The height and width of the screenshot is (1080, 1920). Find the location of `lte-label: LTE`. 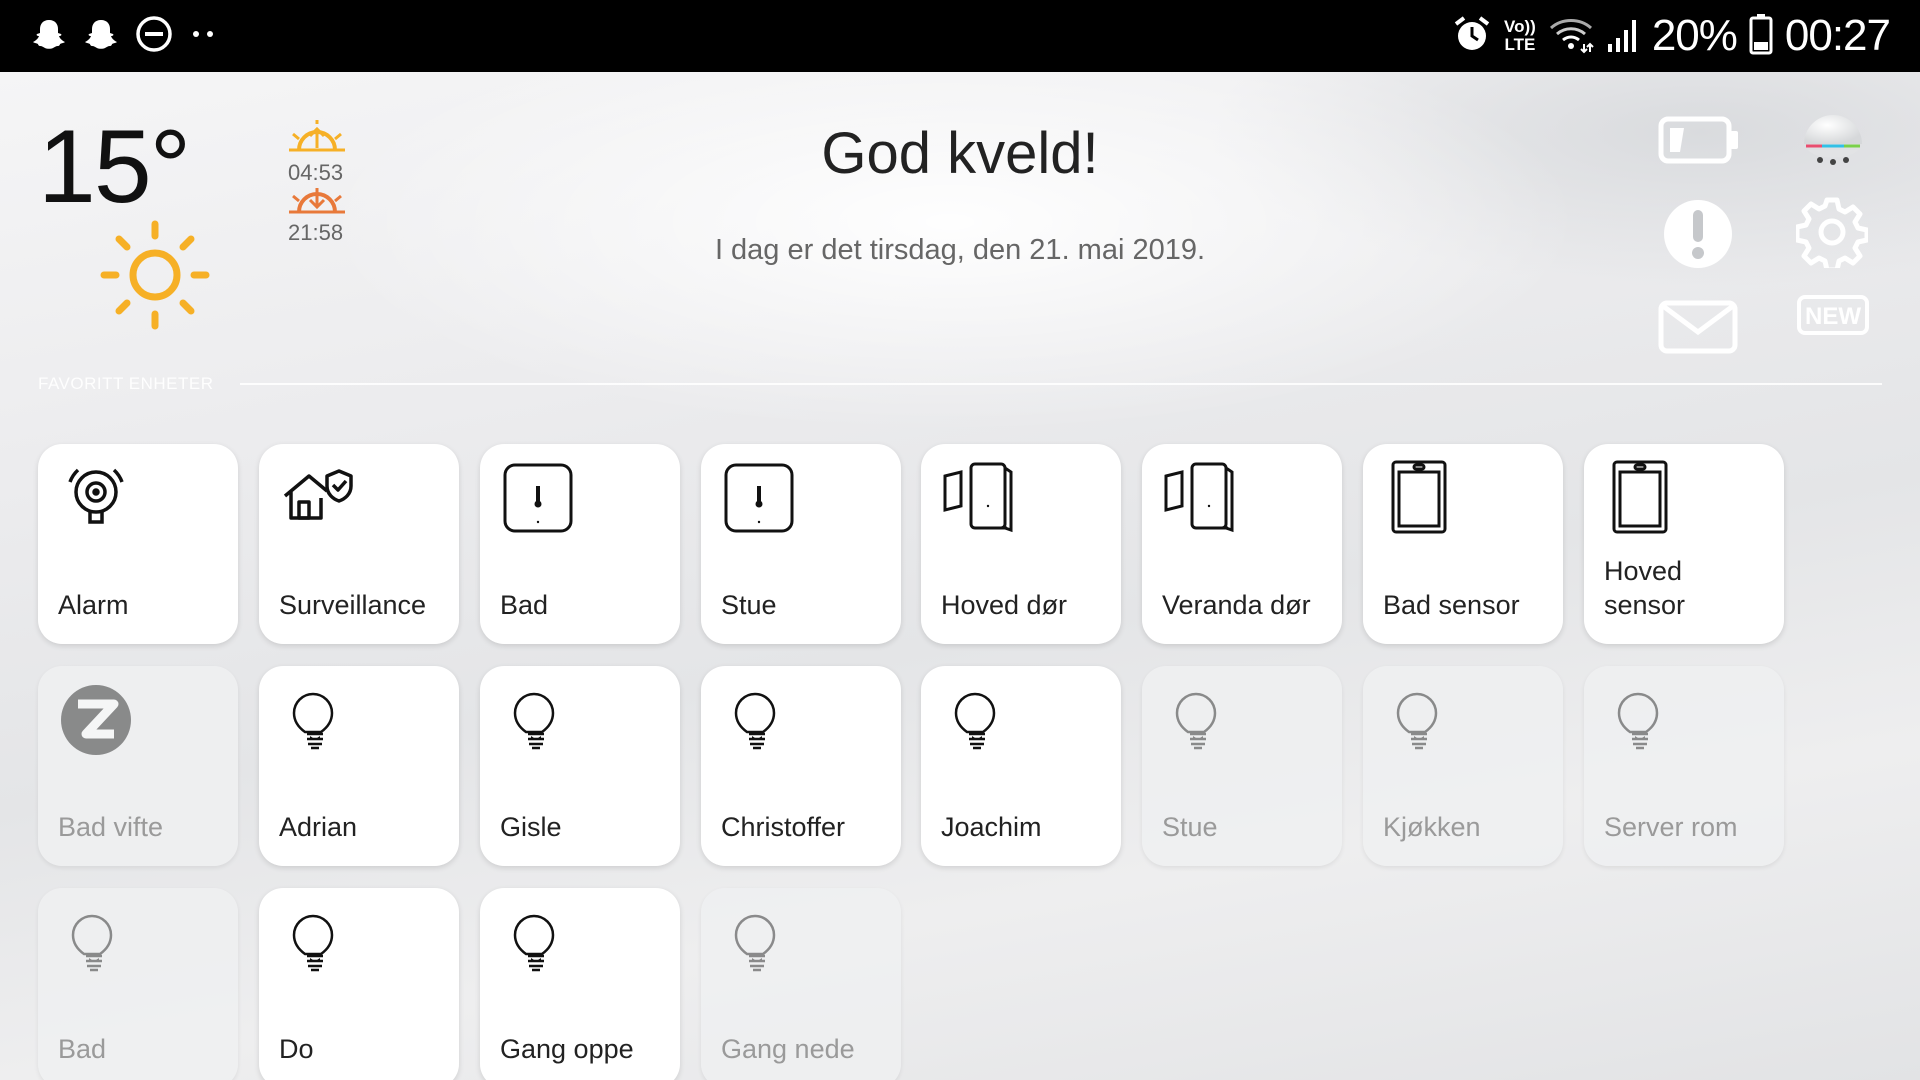

lte-label: LTE is located at coordinates (1520, 44).